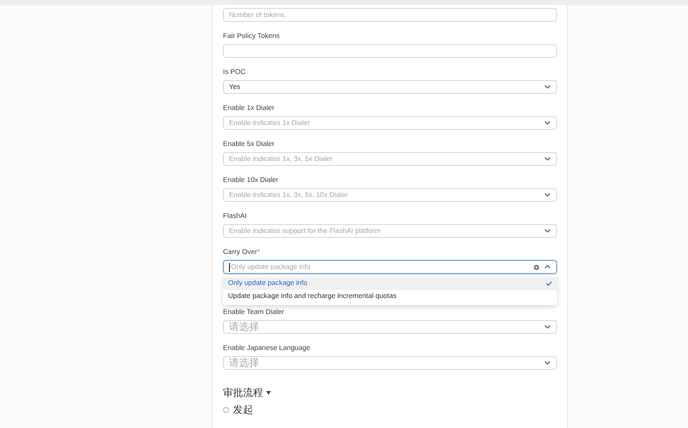 The height and width of the screenshot is (428, 688). Describe the element at coordinates (547, 267) in the screenshot. I see `chevron-up-icon` at that location.